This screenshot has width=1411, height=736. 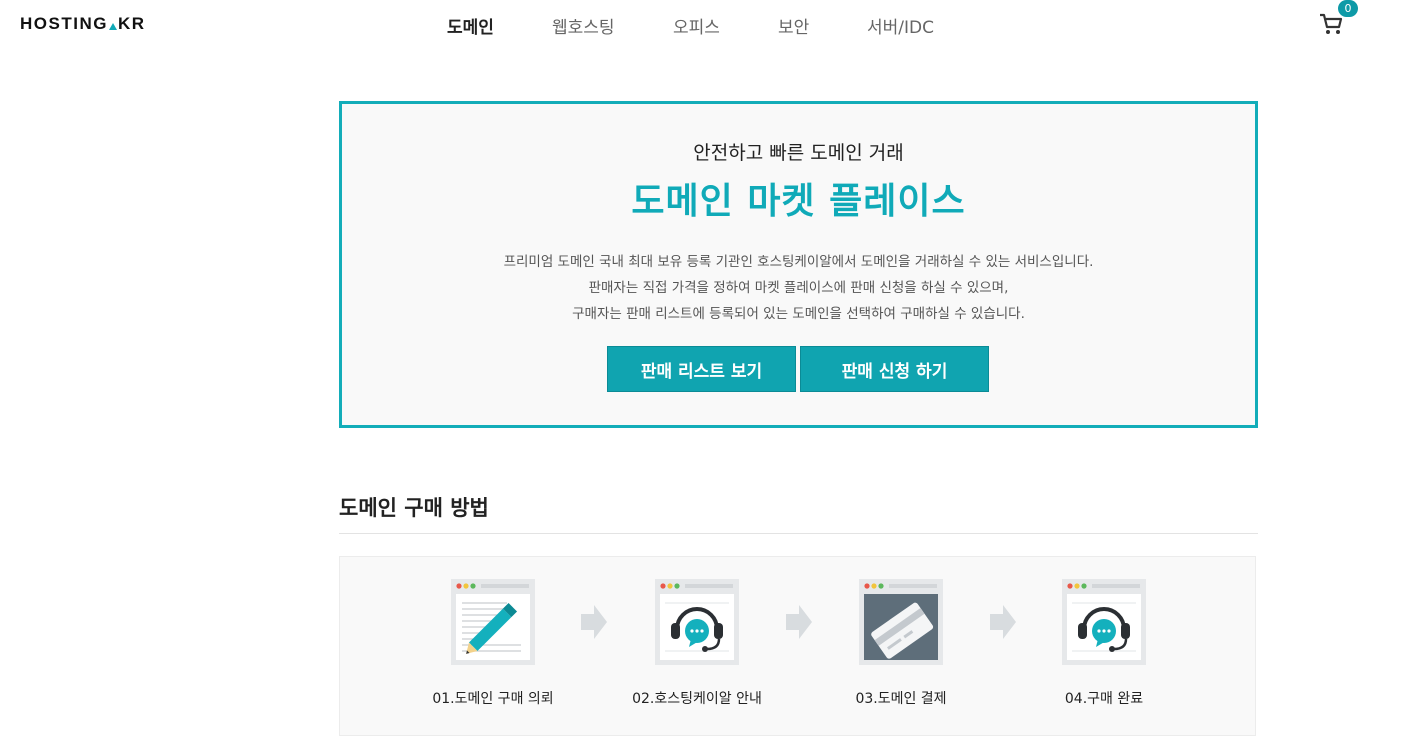 I want to click on nav-item-webhosting: 웹호스팅, so click(x=583, y=25).